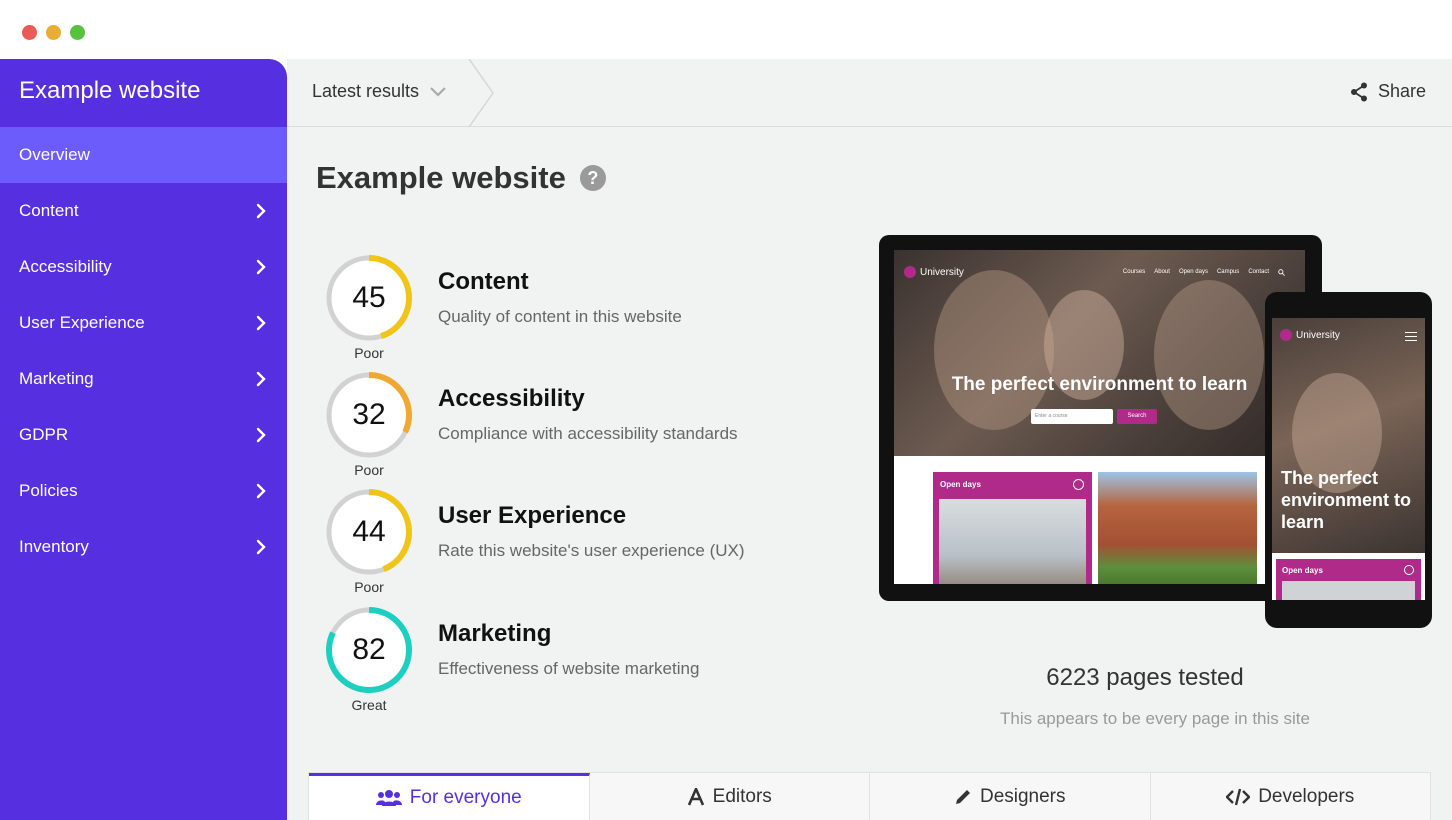 This screenshot has width=1452, height=820. What do you see at coordinates (869, 93) in the screenshot?
I see `top-bar: Latest results Share` at bounding box center [869, 93].